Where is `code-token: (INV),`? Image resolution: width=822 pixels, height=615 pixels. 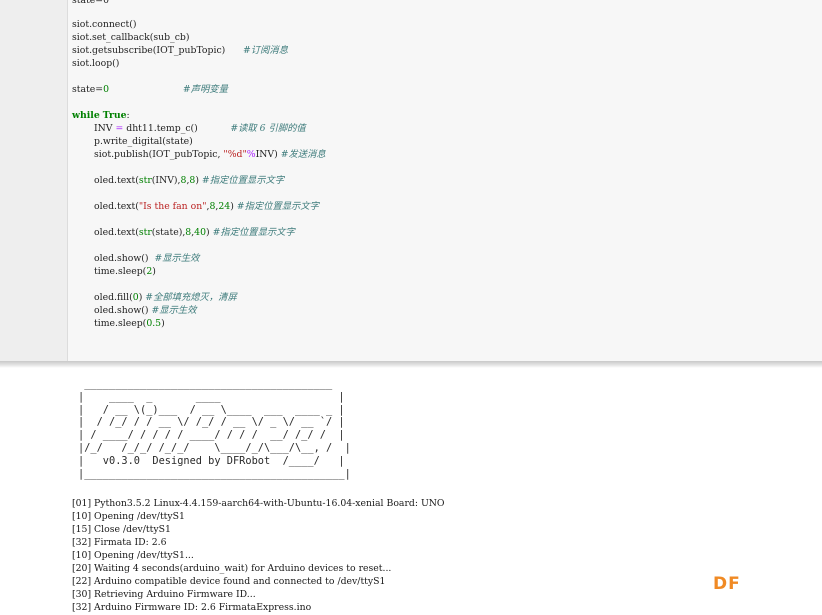 code-token: (INV), is located at coordinates (166, 180).